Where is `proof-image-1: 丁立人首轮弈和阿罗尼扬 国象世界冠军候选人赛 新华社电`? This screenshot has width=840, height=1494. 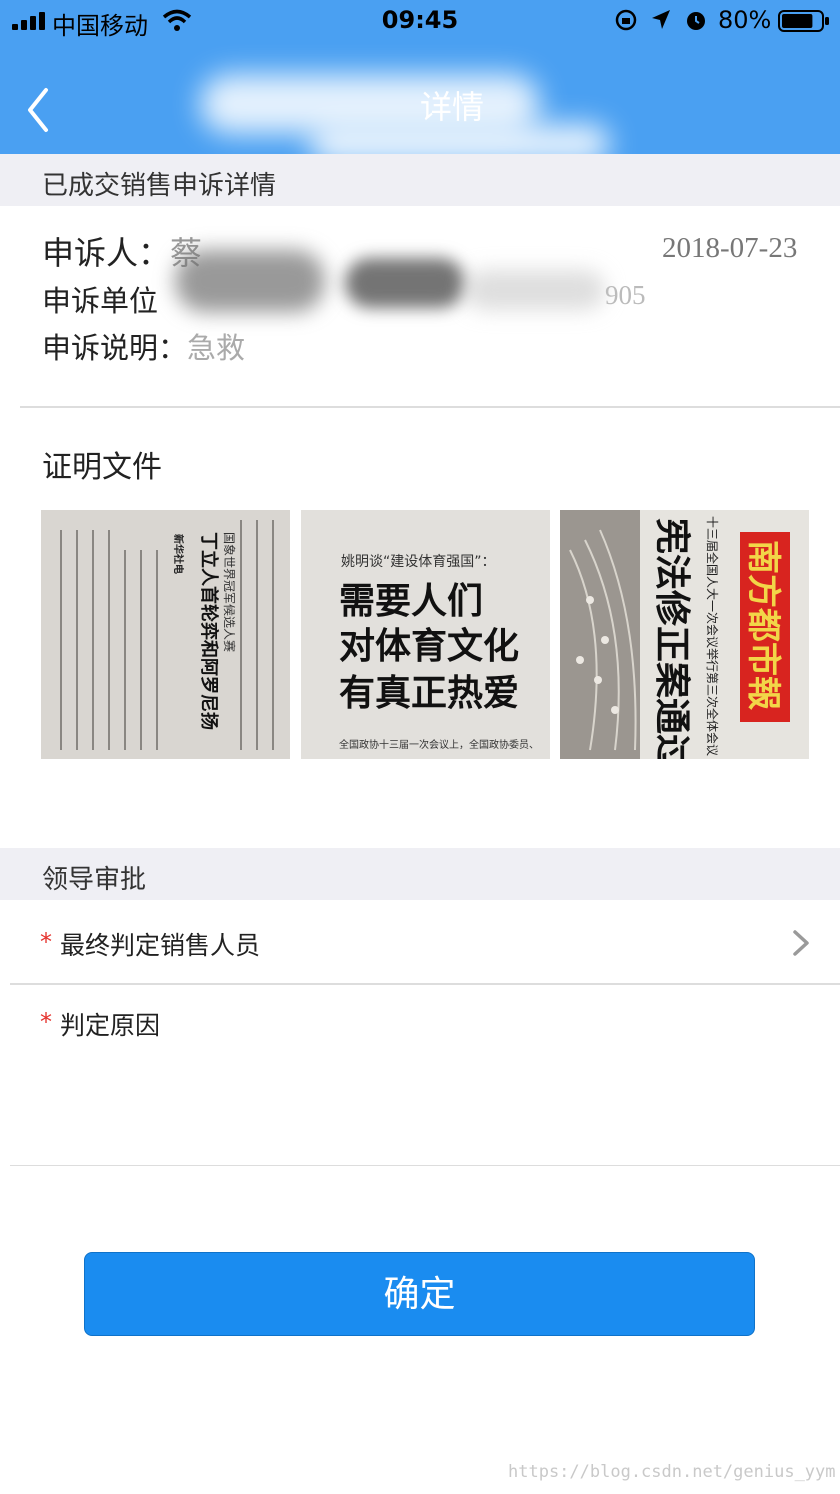
proof-image-1: 丁立人首轮弈和阿罗尼扬 国象世界冠军候选人赛 新华社电 is located at coordinates (165, 634).